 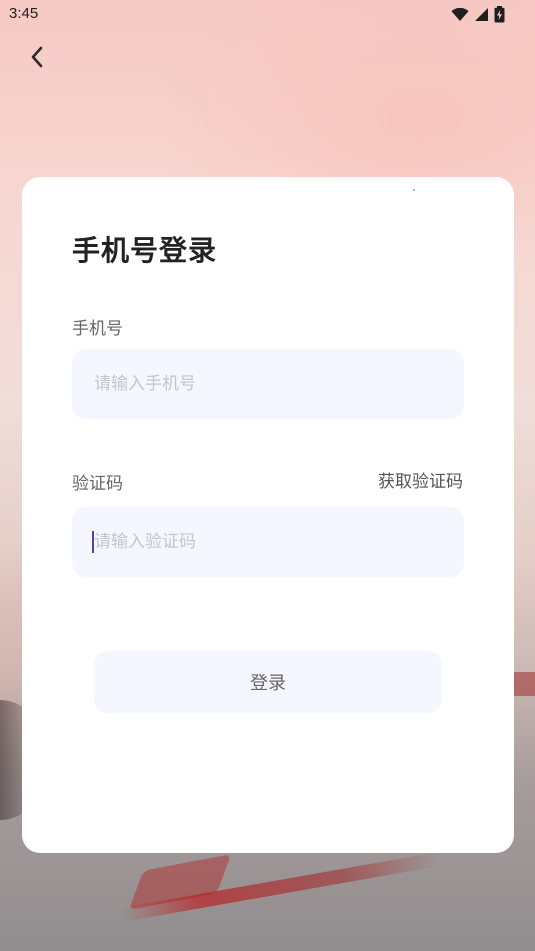 I want to click on chevron-left-icon, so click(x=37, y=59).